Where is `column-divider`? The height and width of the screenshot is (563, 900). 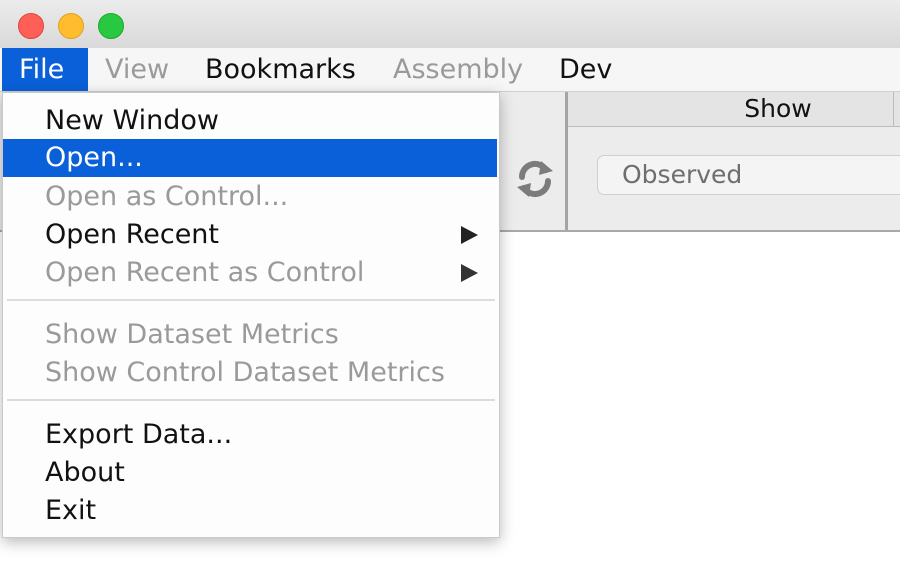 column-divider is located at coordinates (893, 109).